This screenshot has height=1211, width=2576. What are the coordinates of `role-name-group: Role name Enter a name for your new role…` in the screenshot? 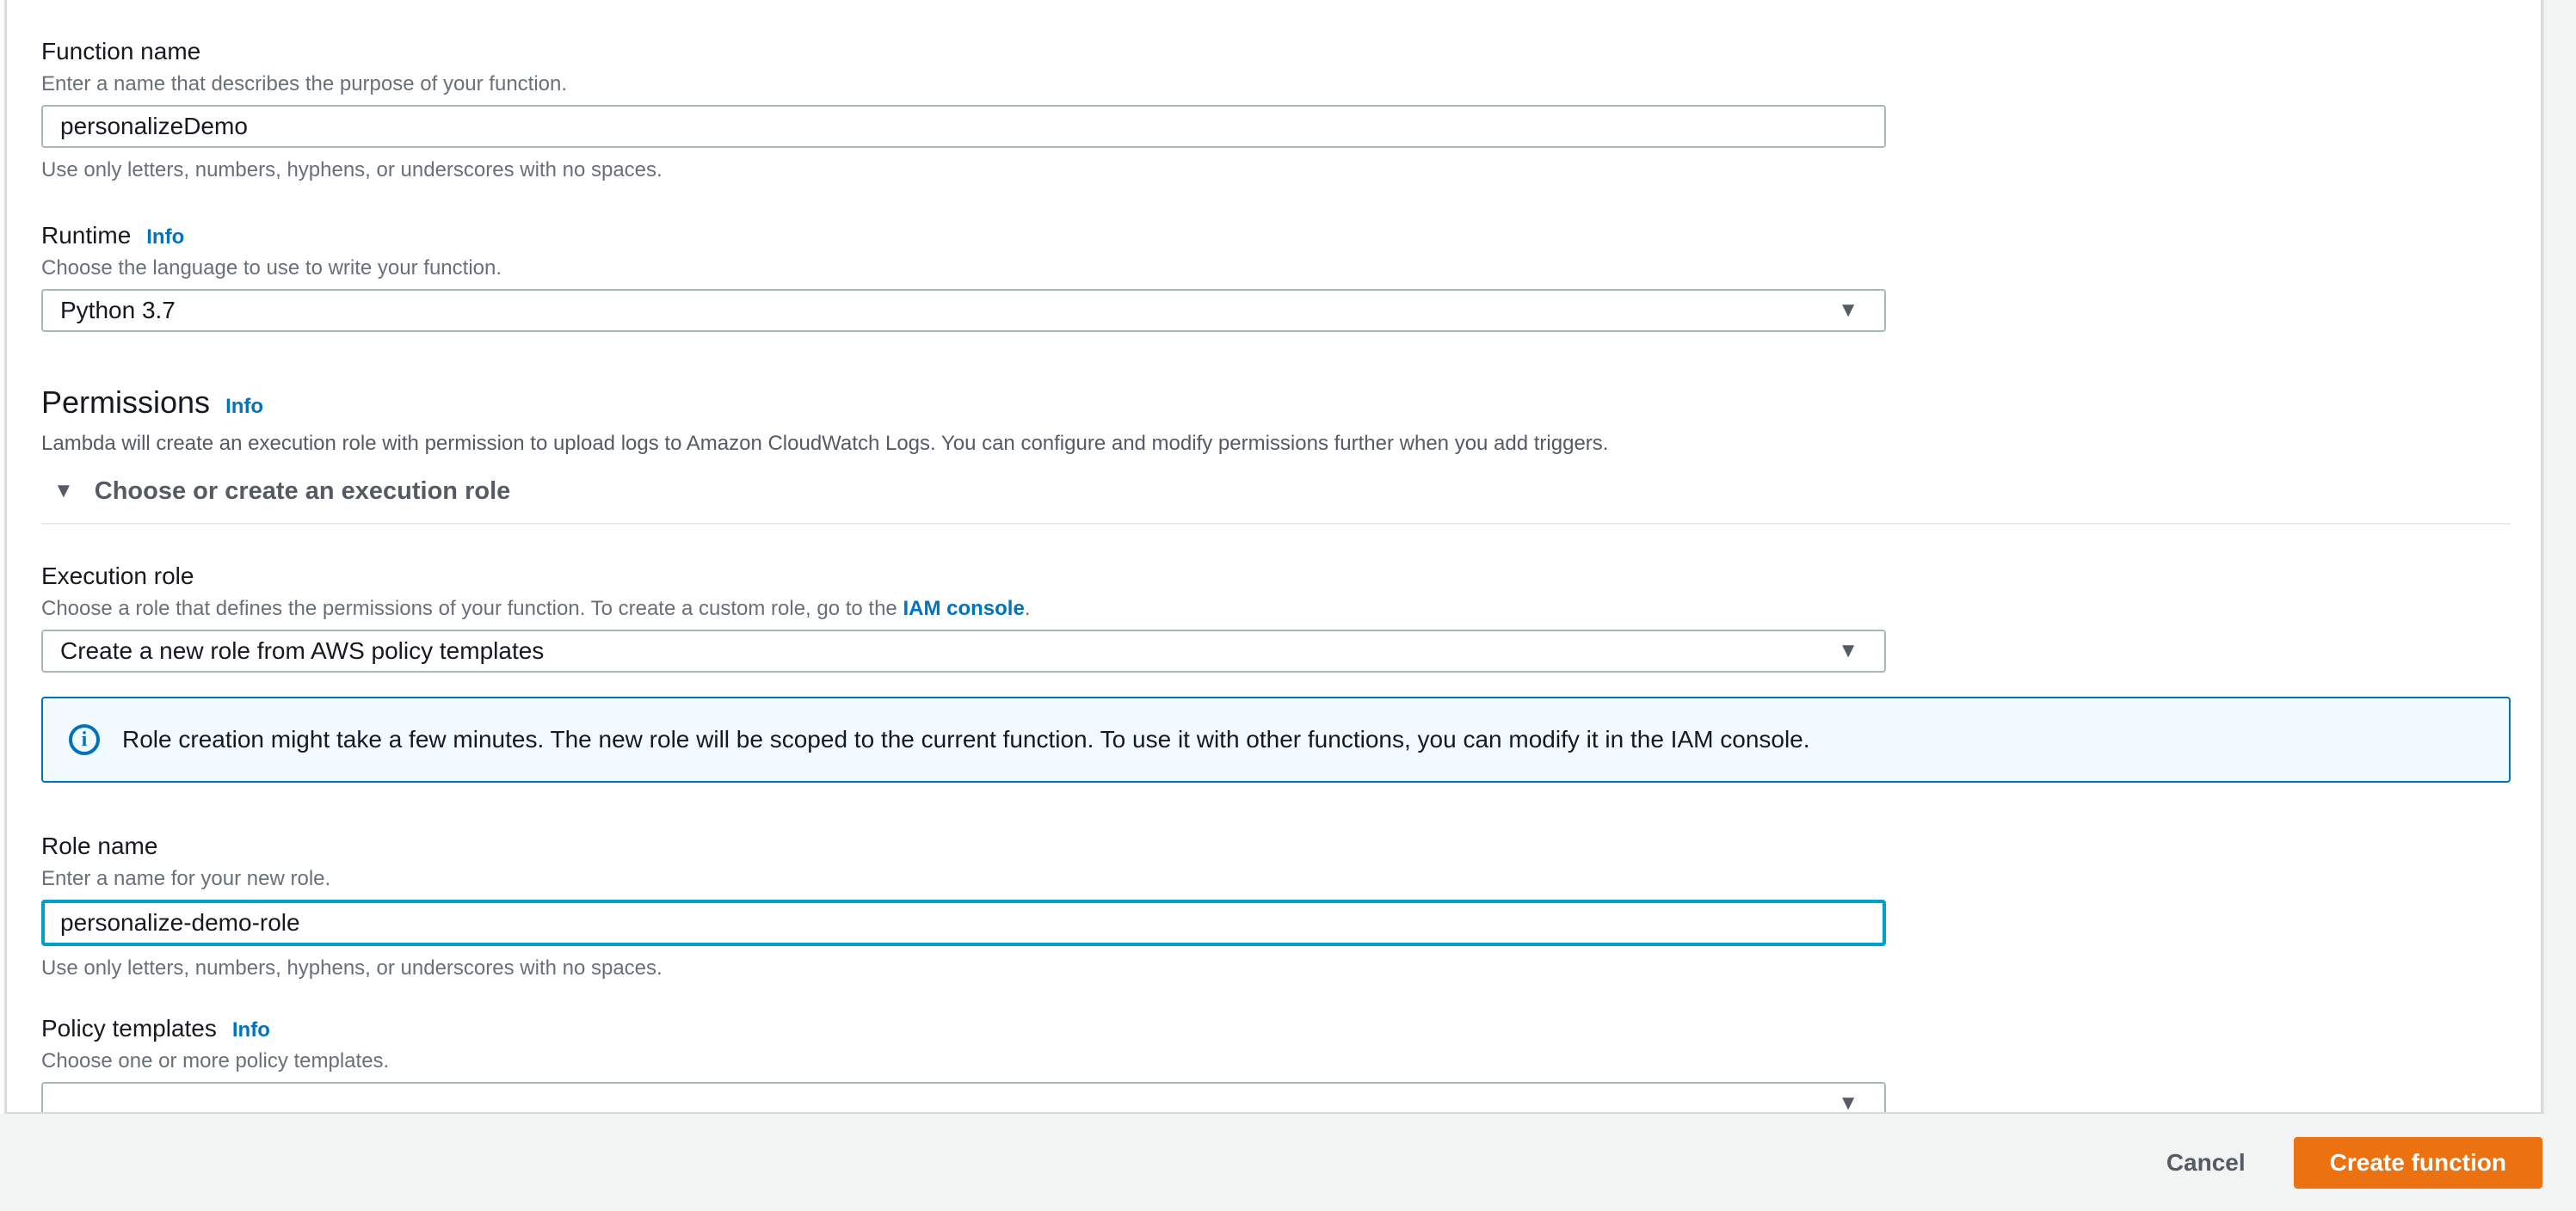 It's located at (1276, 907).